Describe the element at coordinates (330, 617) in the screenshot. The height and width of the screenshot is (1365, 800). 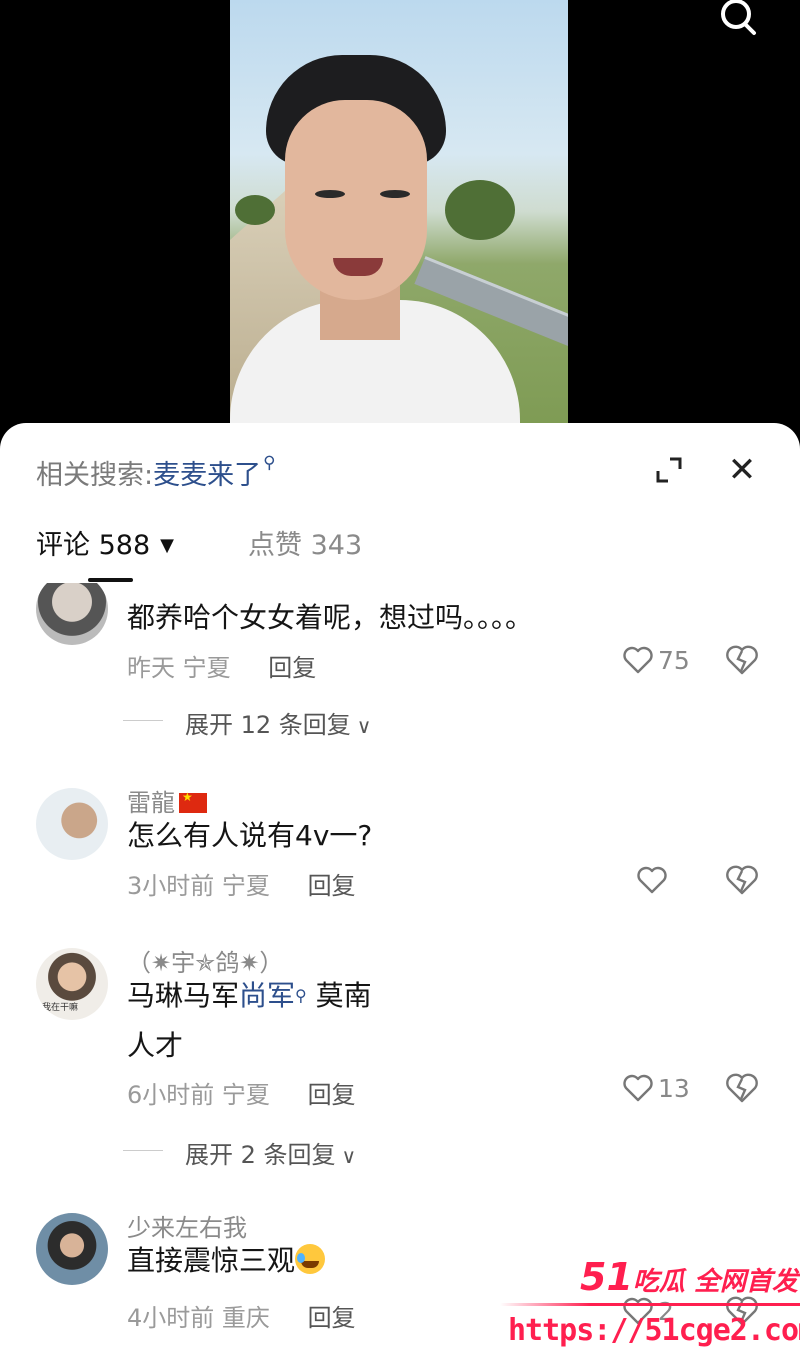
I see `comment-text: 都养哈个女女着呢，想过吗。。。。` at that location.